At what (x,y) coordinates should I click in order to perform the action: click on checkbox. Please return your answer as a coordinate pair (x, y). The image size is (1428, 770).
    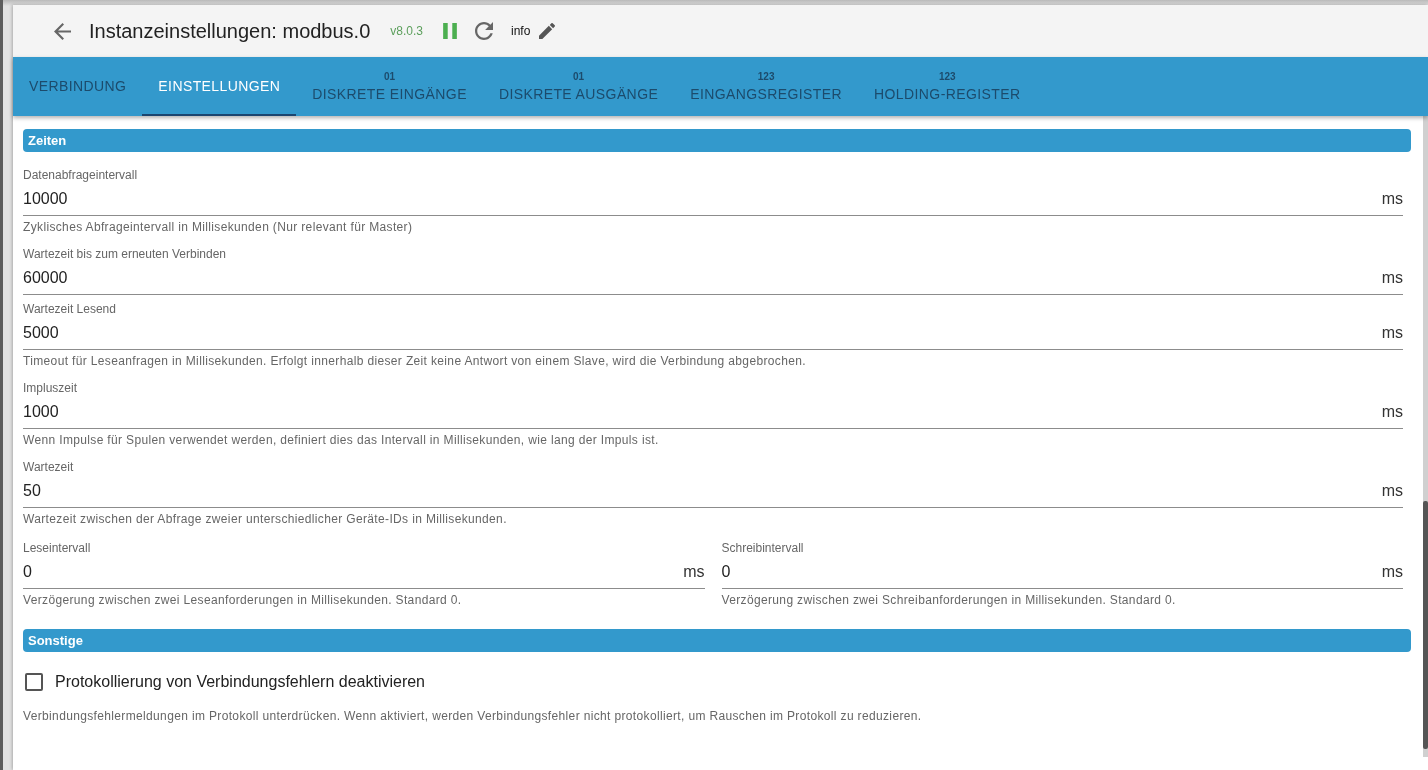
    Looking at the image, I should click on (34, 682).